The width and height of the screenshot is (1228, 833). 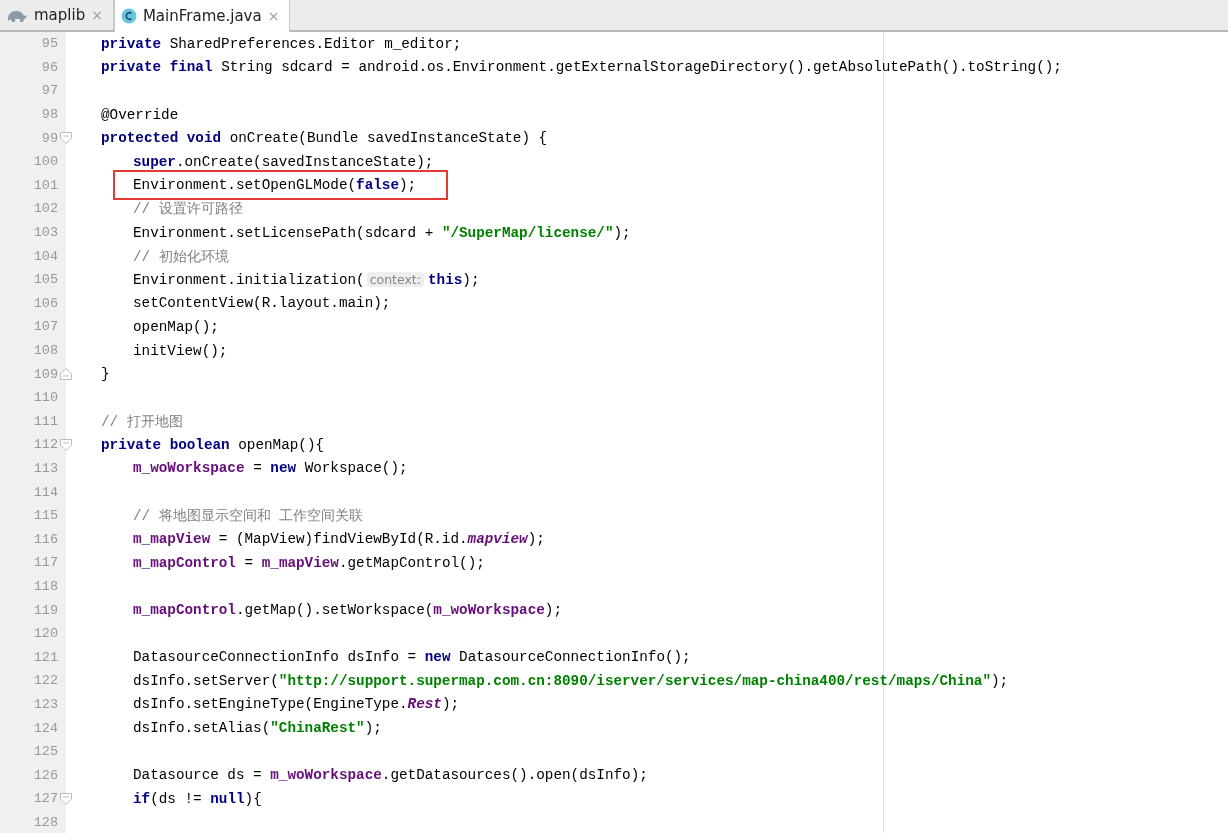 What do you see at coordinates (45, 799) in the screenshot?
I see `line-number: 127` at bounding box center [45, 799].